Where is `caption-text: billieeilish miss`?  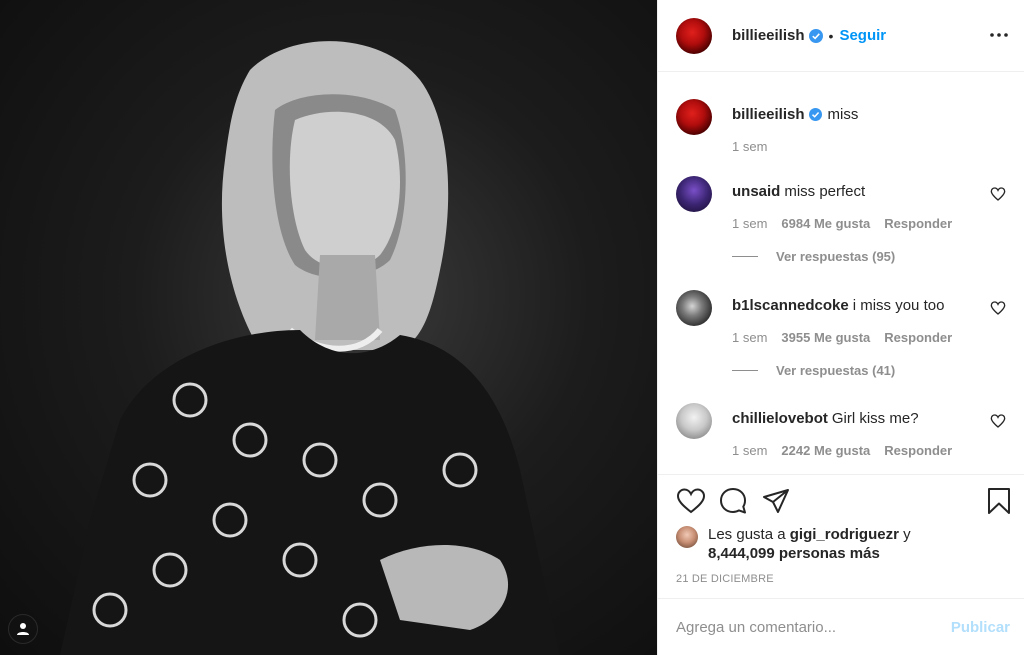
caption-text: billieeilish miss is located at coordinates (795, 115).